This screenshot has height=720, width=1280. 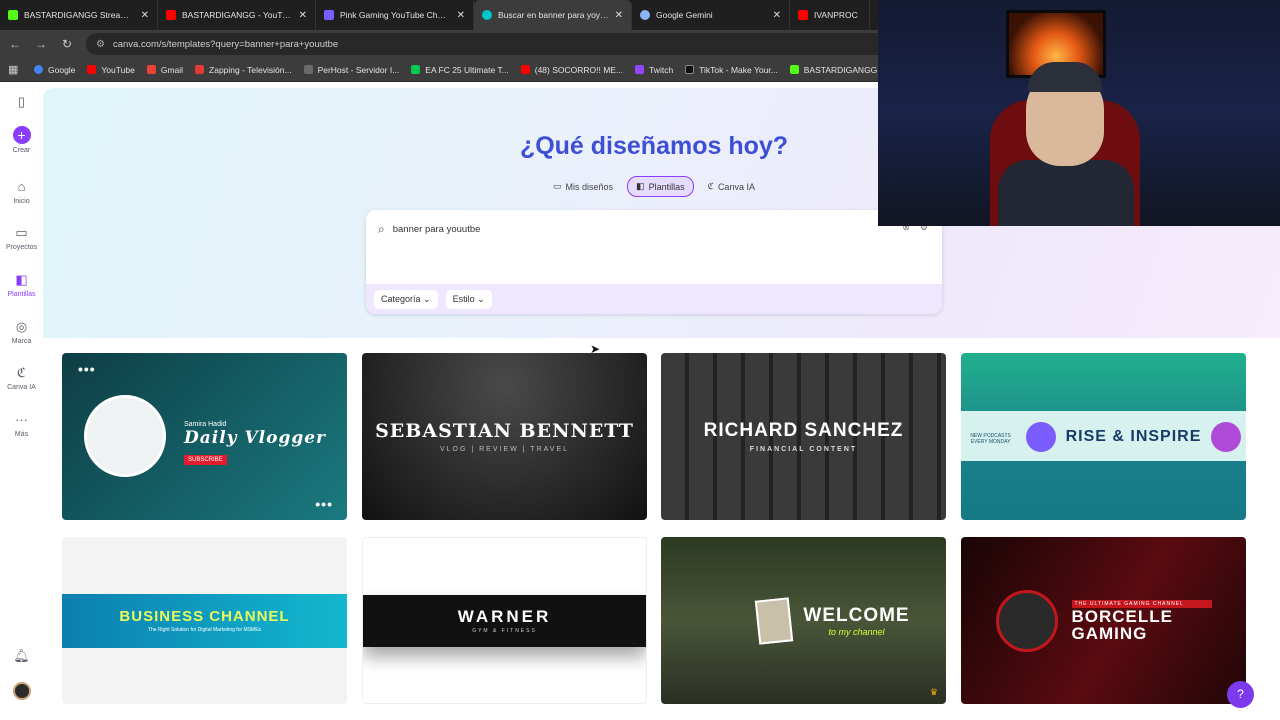 I want to click on template-title: WELCOME, so click(x=856, y=615).